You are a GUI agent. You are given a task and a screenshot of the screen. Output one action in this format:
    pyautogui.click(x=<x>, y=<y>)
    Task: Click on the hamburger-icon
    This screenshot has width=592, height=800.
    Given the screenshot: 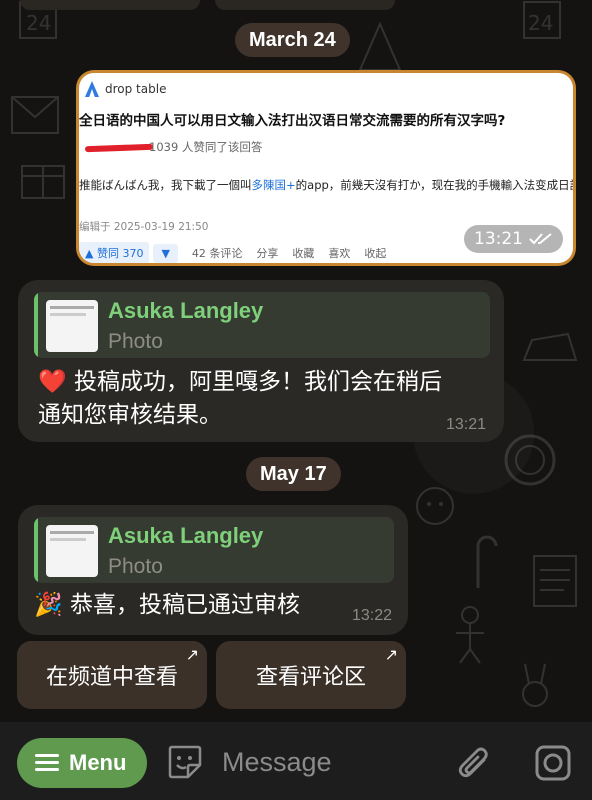 What is the action you would take?
    pyautogui.click(x=47, y=763)
    